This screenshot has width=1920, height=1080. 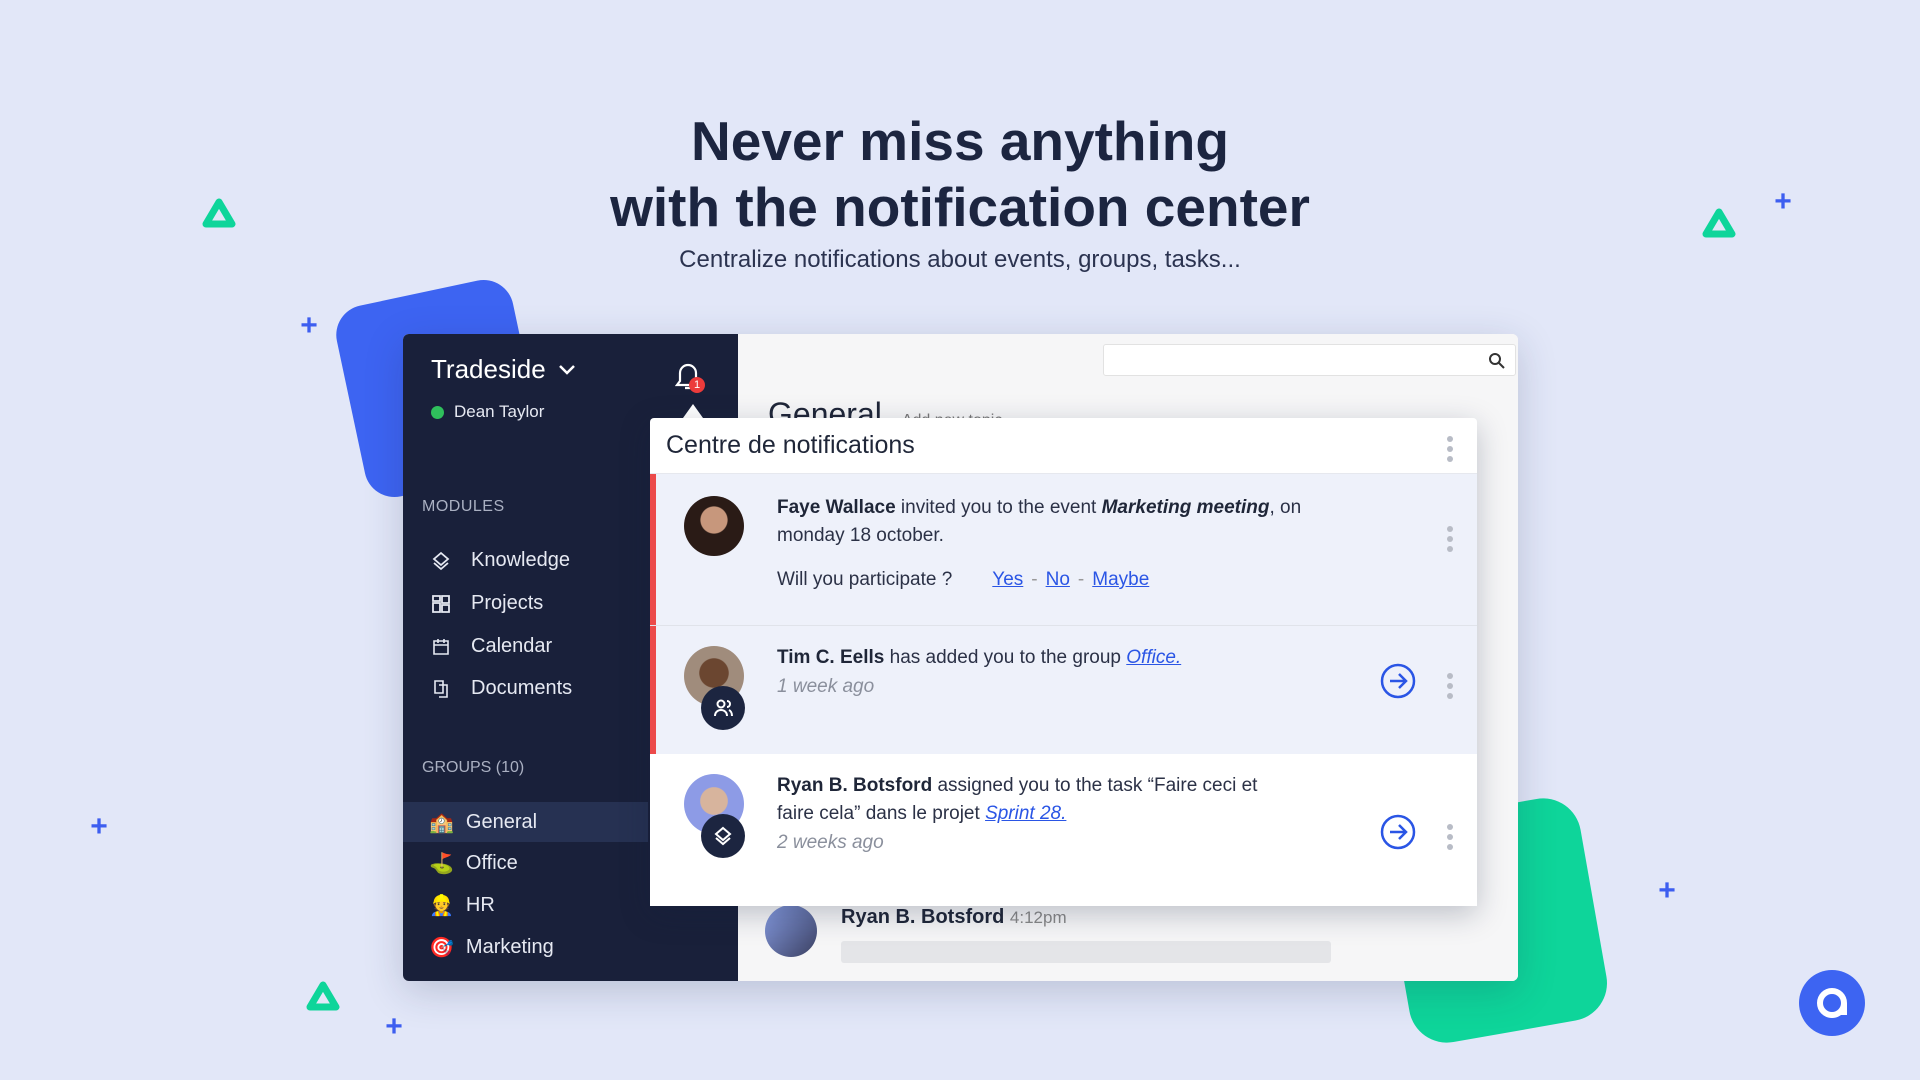 I want to click on users-icon, so click(x=723, y=708).